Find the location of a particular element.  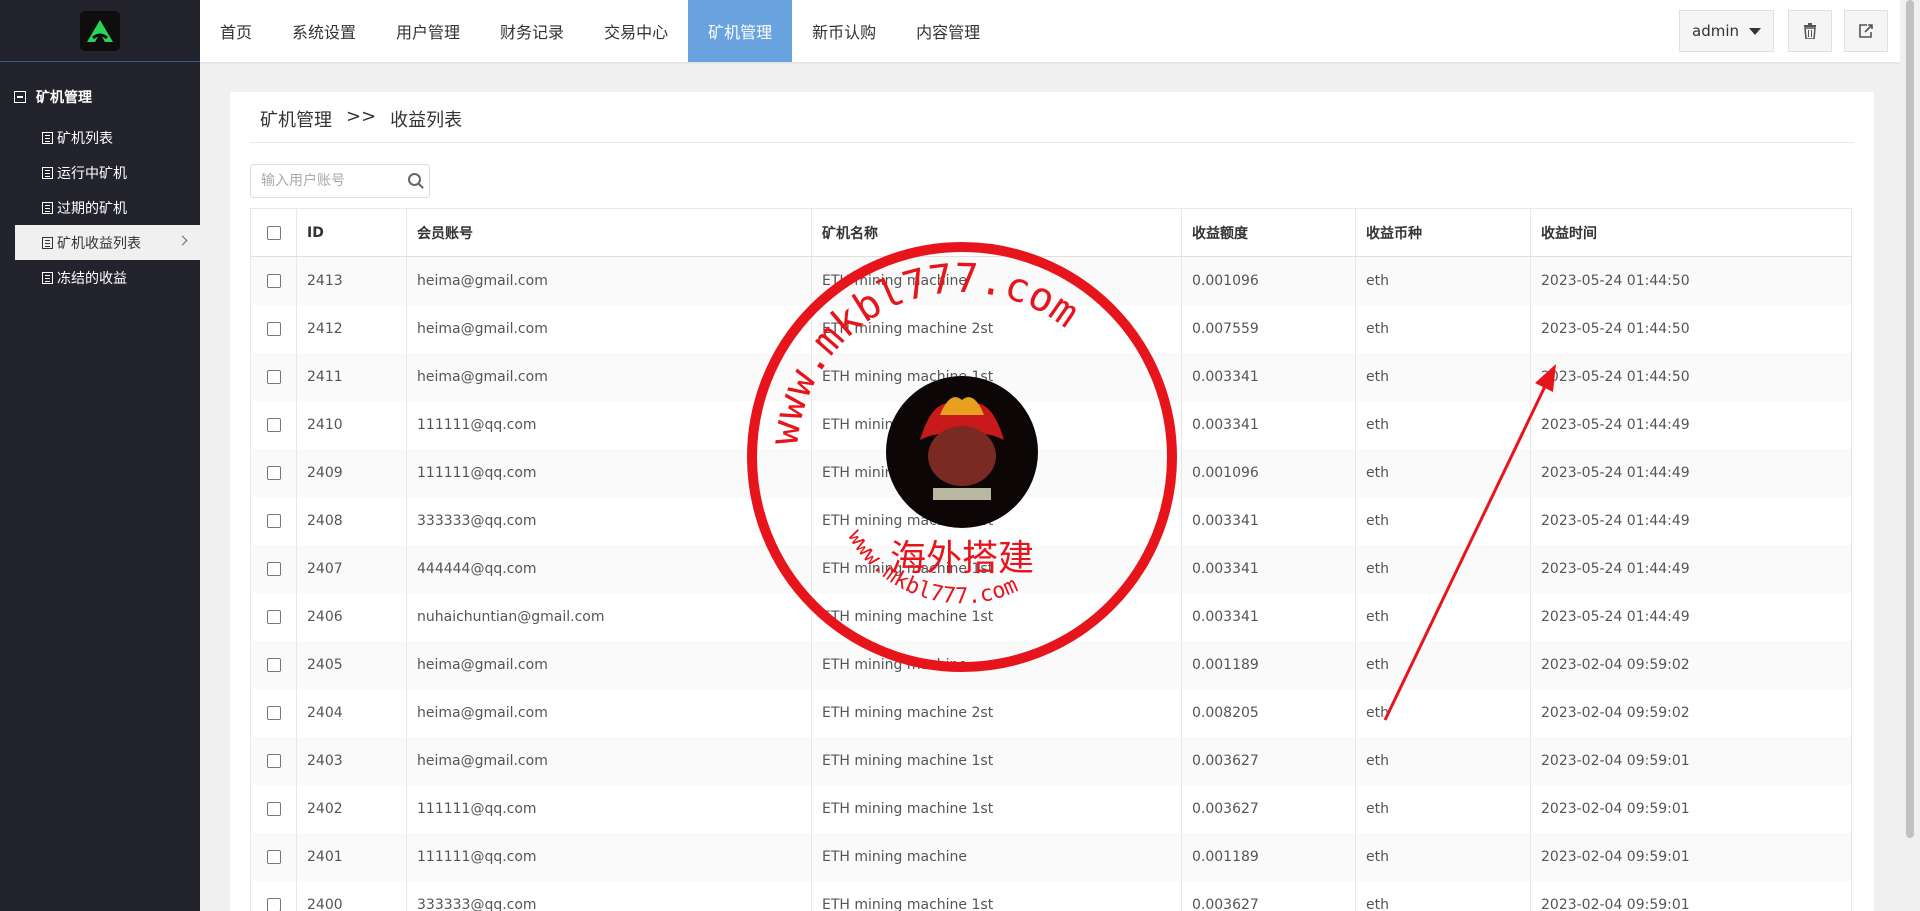

clear-cache-button is located at coordinates (1810, 31).